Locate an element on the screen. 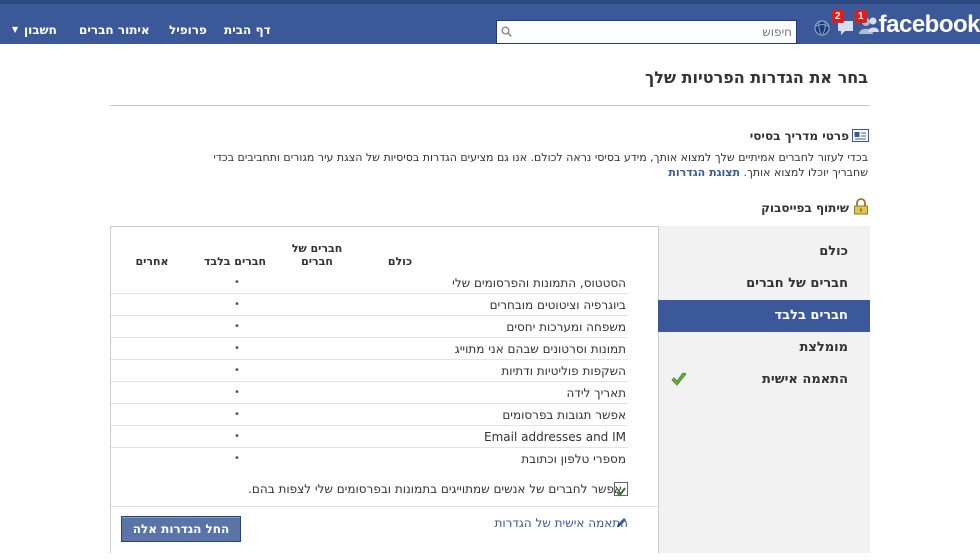 This screenshot has height=560, width=980. apply-settings-button: החל הגדרות אלה is located at coordinates (181, 529).